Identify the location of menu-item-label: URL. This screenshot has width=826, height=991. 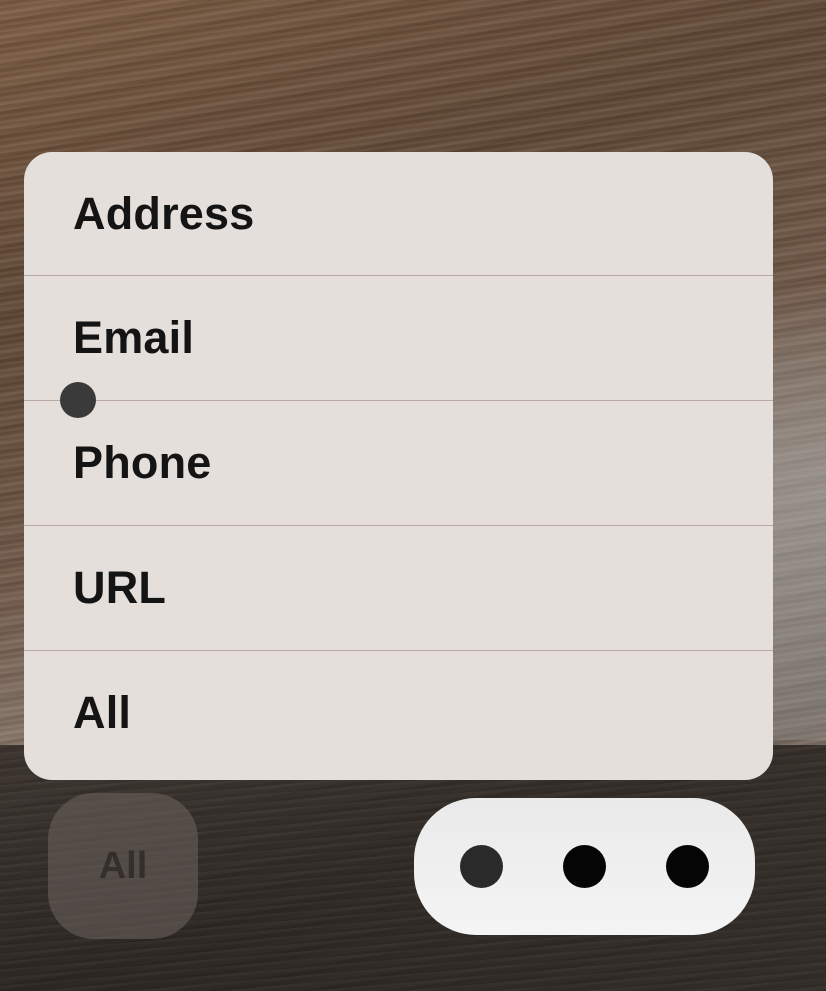
(120, 587).